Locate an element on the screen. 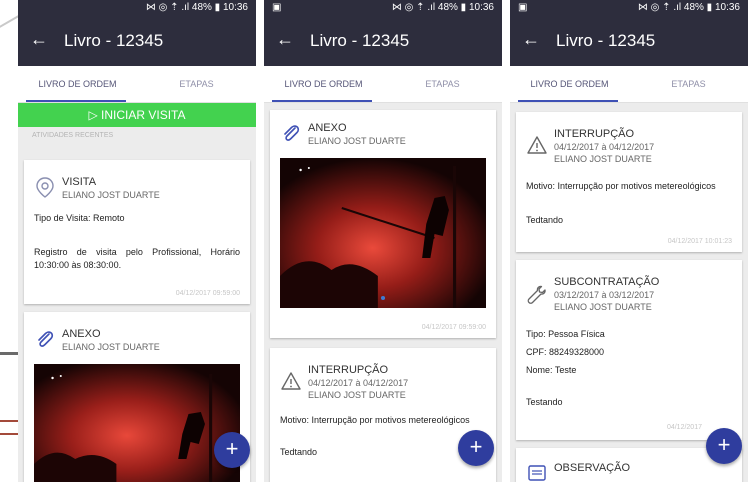 The height and width of the screenshot is (482, 752). subcontracting-dates: 03/12/2017 à 03/12/2017 is located at coordinates (604, 295).